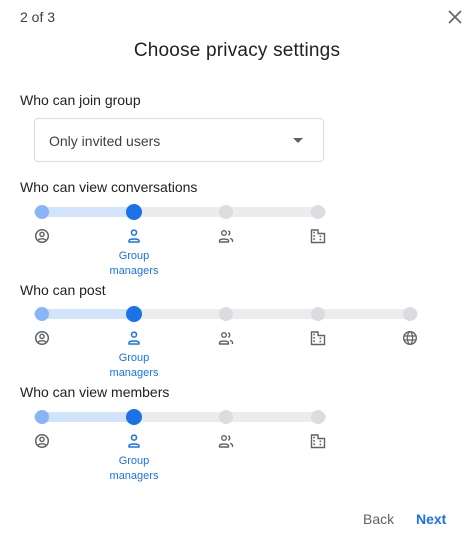  What do you see at coordinates (105, 141) in the screenshot?
I see `join-group-value: Only invited users` at bounding box center [105, 141].